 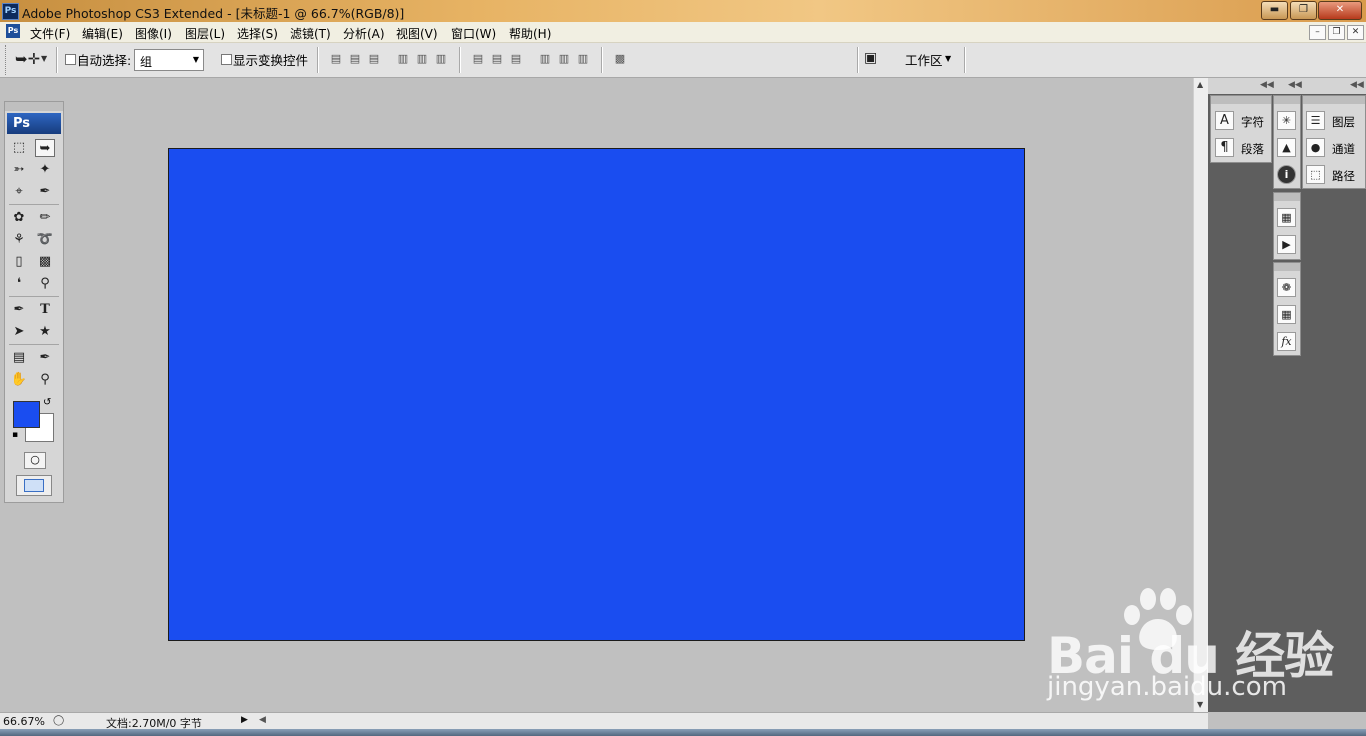 What do you see at coordinates (1343, 176) in the screenshot?
I see `paths-panel-label: 路径` at bounding box center [1343, 176].